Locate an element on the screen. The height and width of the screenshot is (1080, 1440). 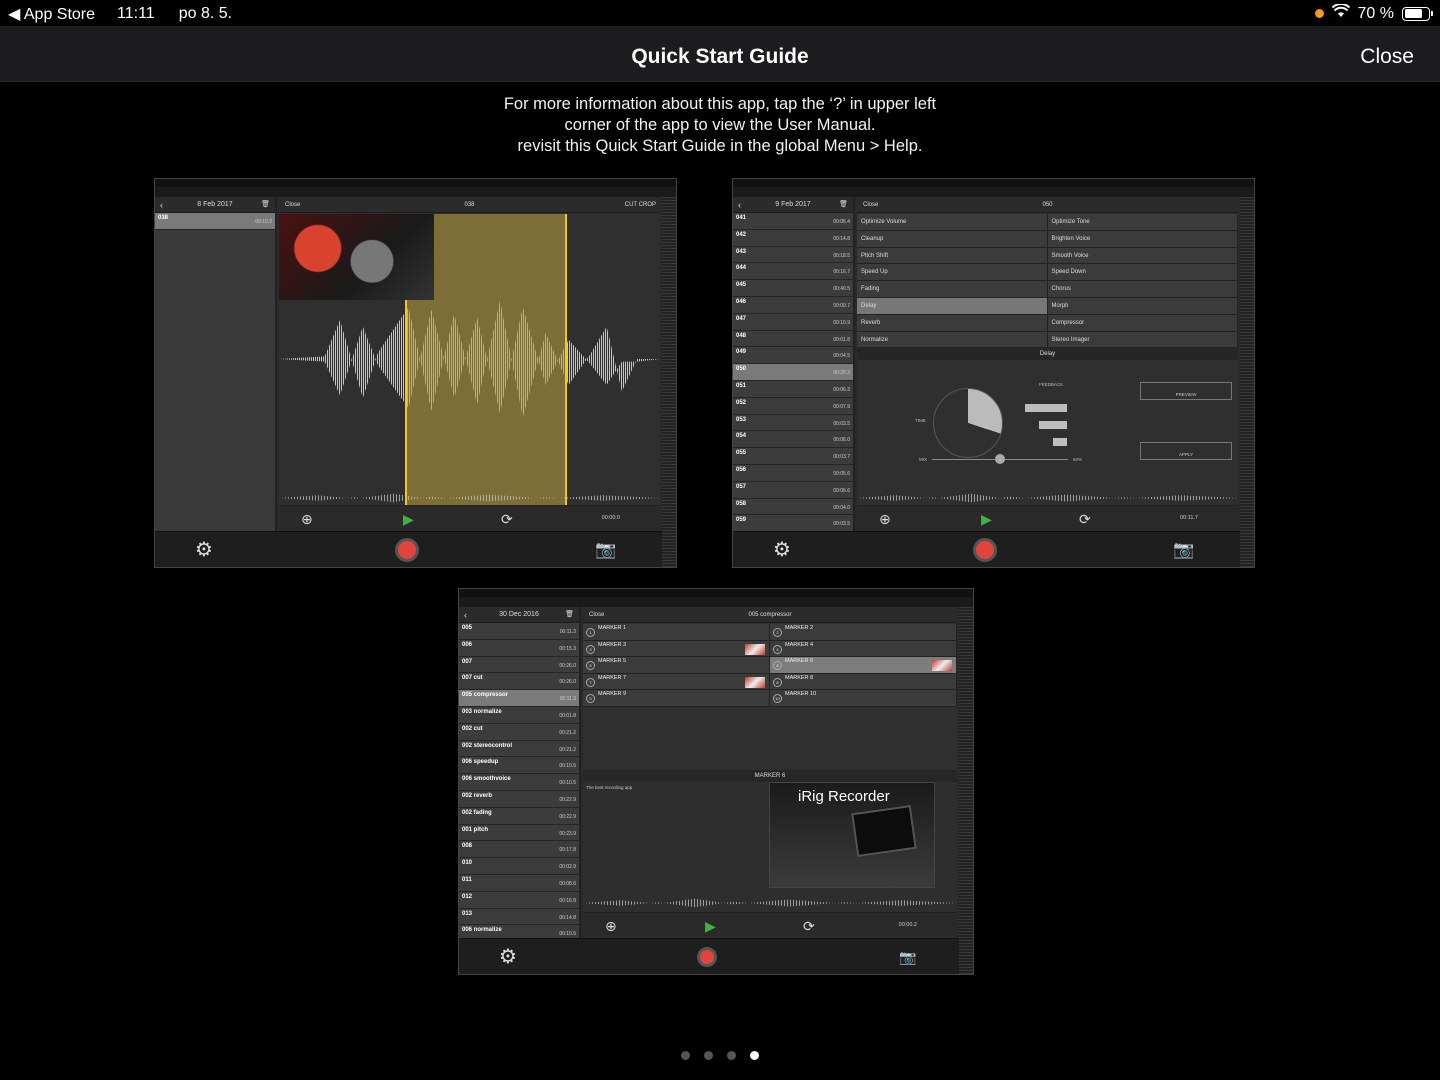
effect-item: Optimize Volume is located at coordinates (952, 222).